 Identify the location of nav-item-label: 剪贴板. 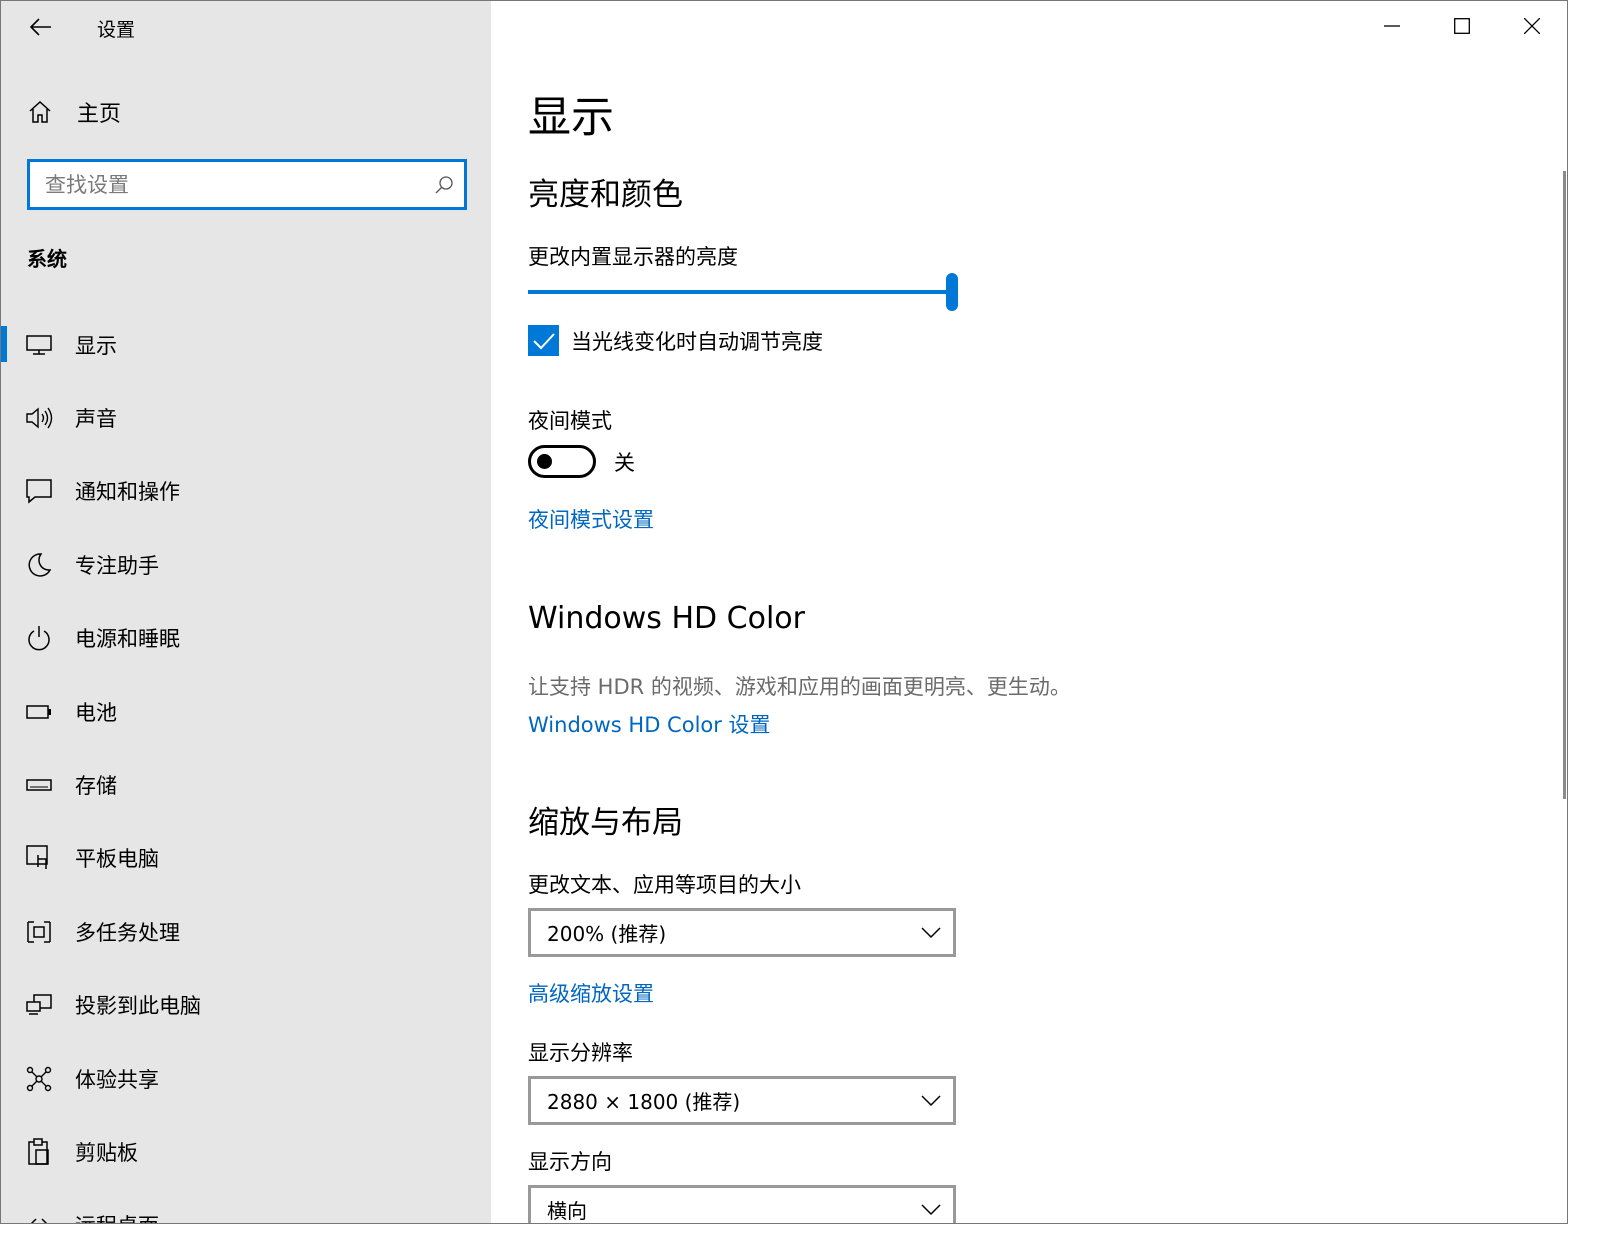
(106, 1152).